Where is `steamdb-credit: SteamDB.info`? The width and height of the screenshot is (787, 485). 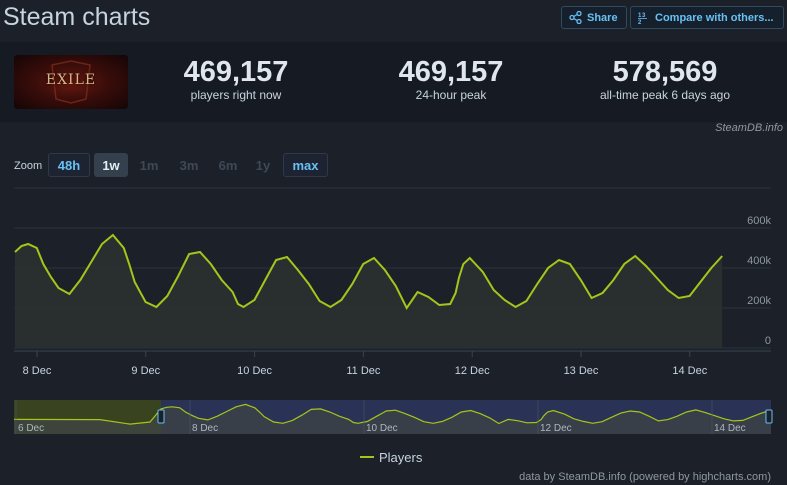
steamdb-credit: SteamDB.info is located at coordinates (749, 128).